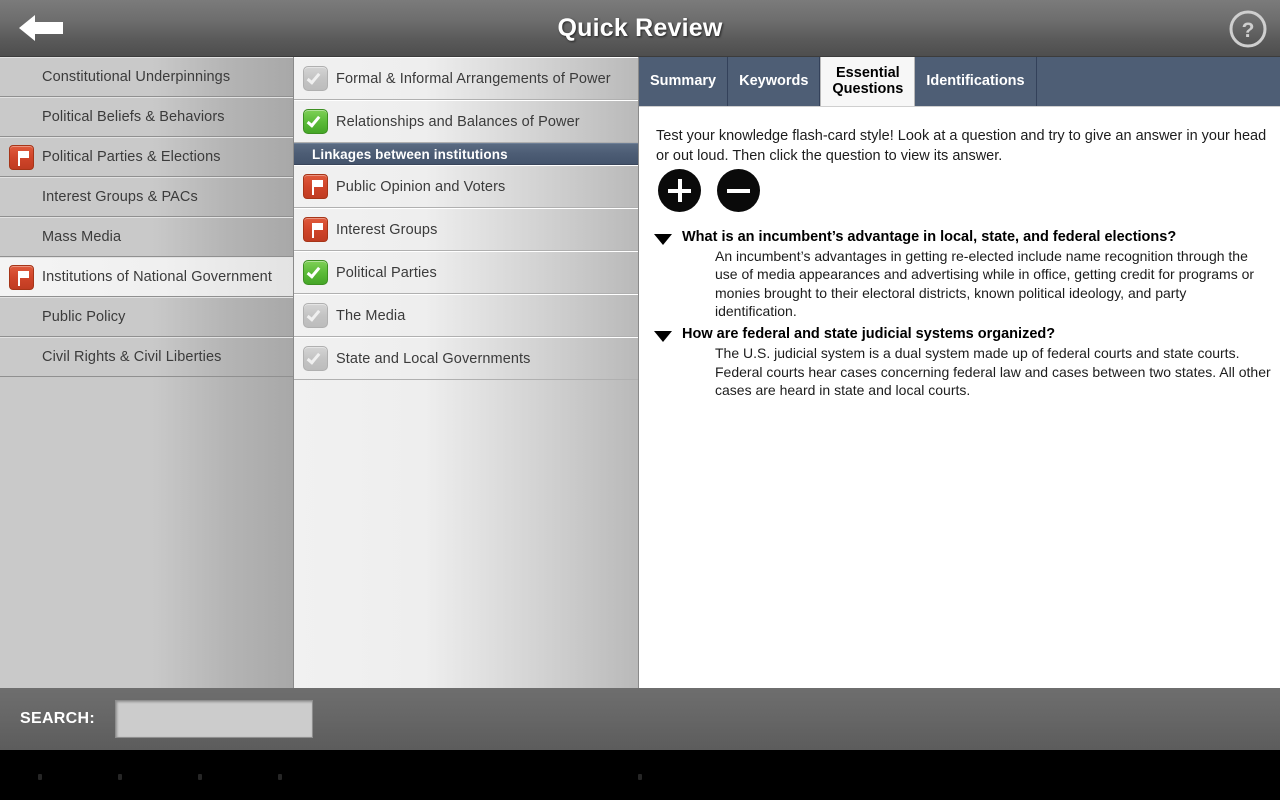 Image resolution: width=1280 pixels, height=800 pixels. Describe the element at coordinates (146, 237) in the screenshot. I see `sidebar-item: Mass Media` at that location.